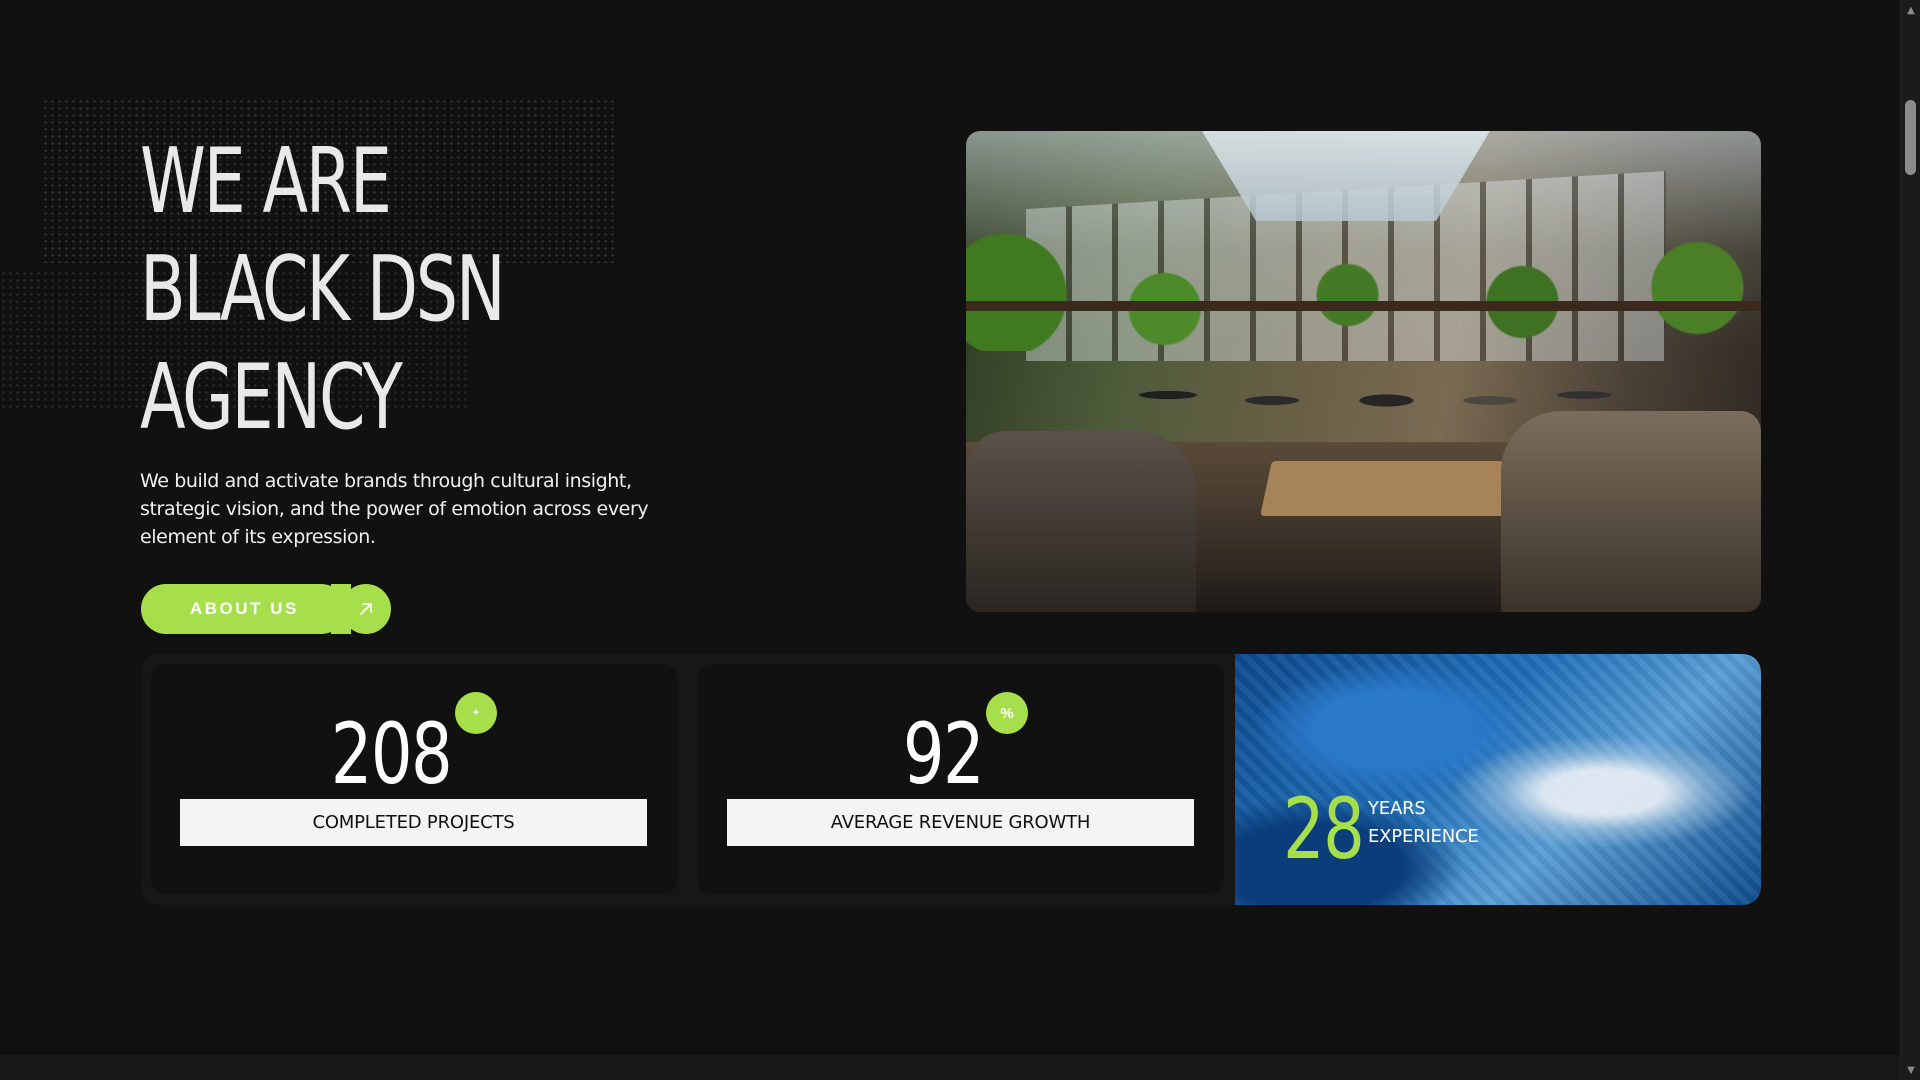 This screenshot has height=1080, width=1920. I want to click on photo-shelf, so click(1363, 306).